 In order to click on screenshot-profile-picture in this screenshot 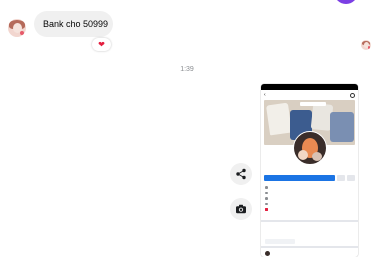, I will do `click(310, 148)`.